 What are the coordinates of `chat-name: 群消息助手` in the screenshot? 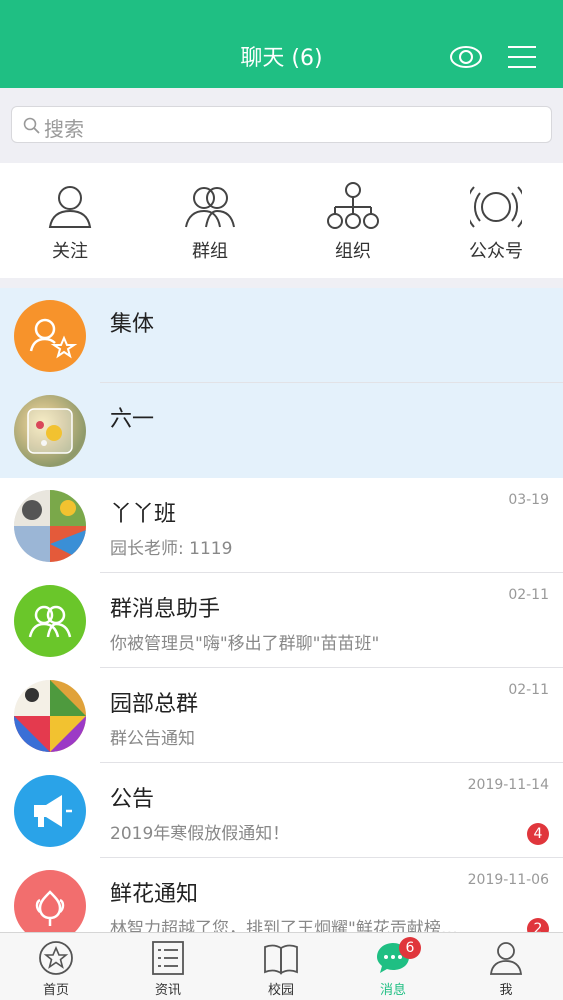 It's located at (165, 609).